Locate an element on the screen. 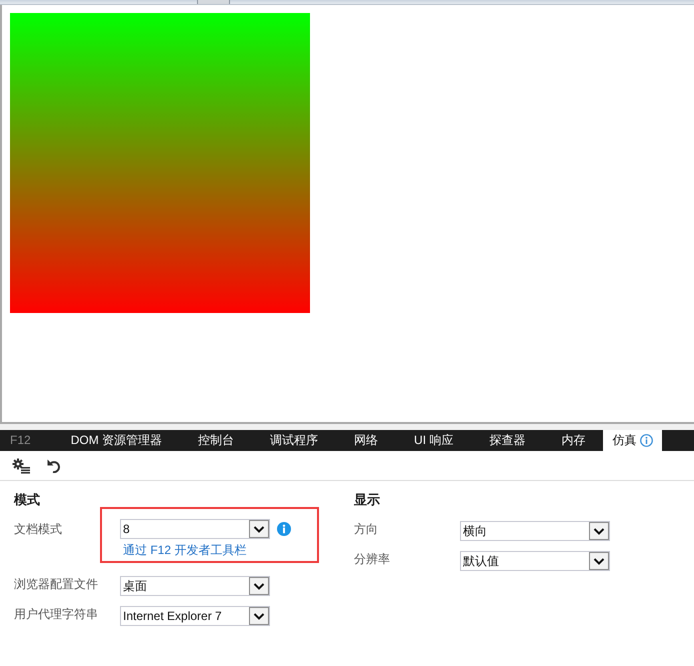 Image resolution: width=694 pixels, height=666 pixels. field-label: 方向 is located at coordinates (366, 529).